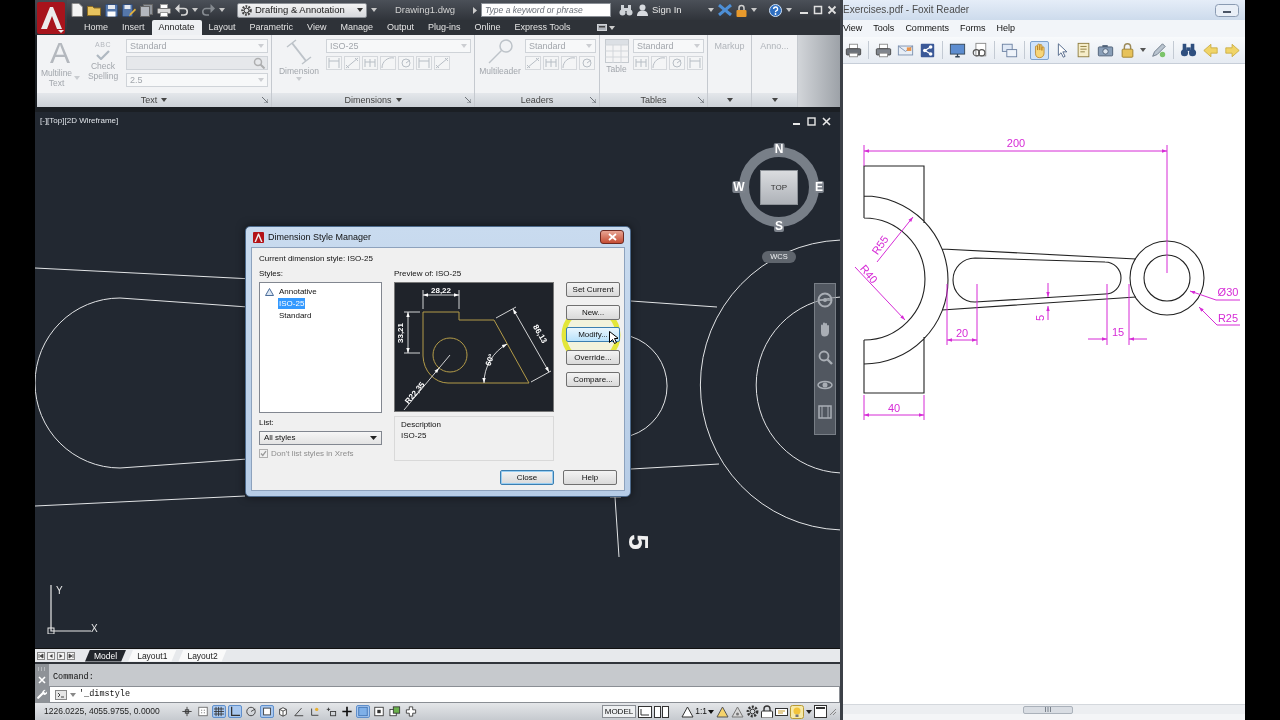  I want to click on maximize-icon, so click(818, 10).